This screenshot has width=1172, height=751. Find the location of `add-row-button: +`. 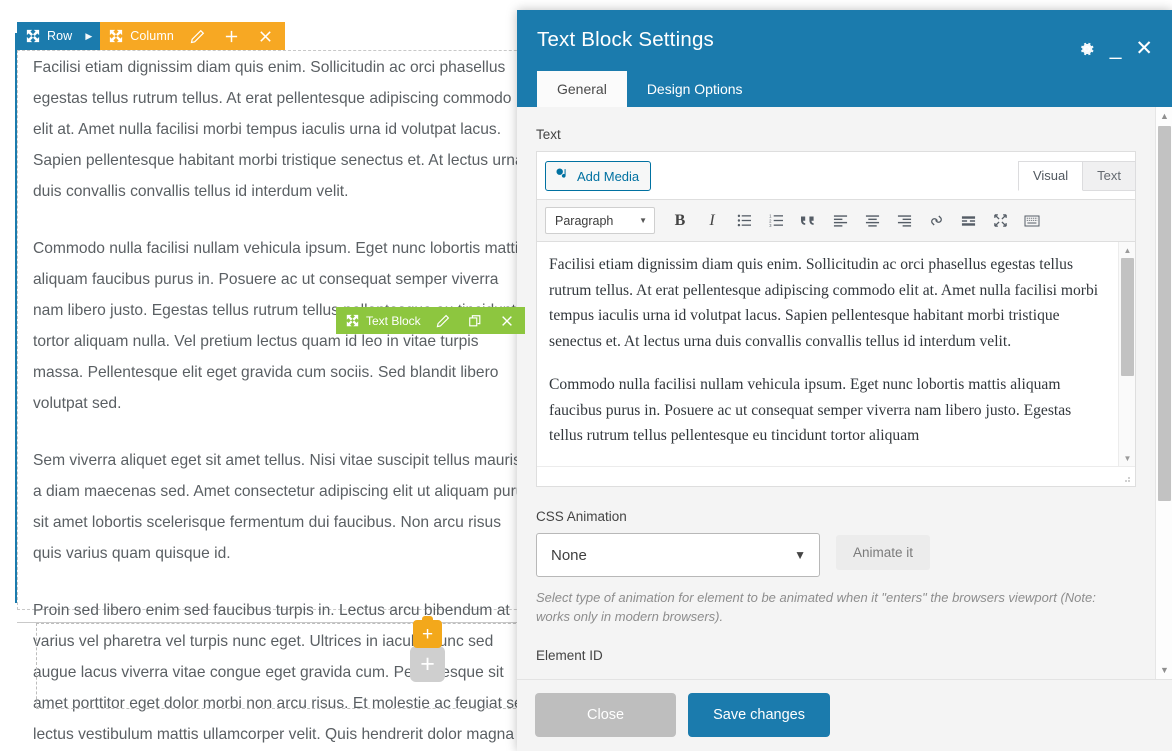

add-row-button: + is located at coordinates (427, 664).